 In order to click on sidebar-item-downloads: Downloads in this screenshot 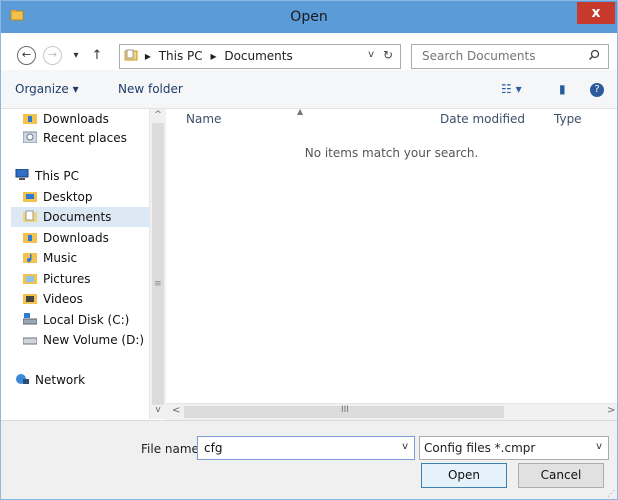, I will do `click(66, 238)`.